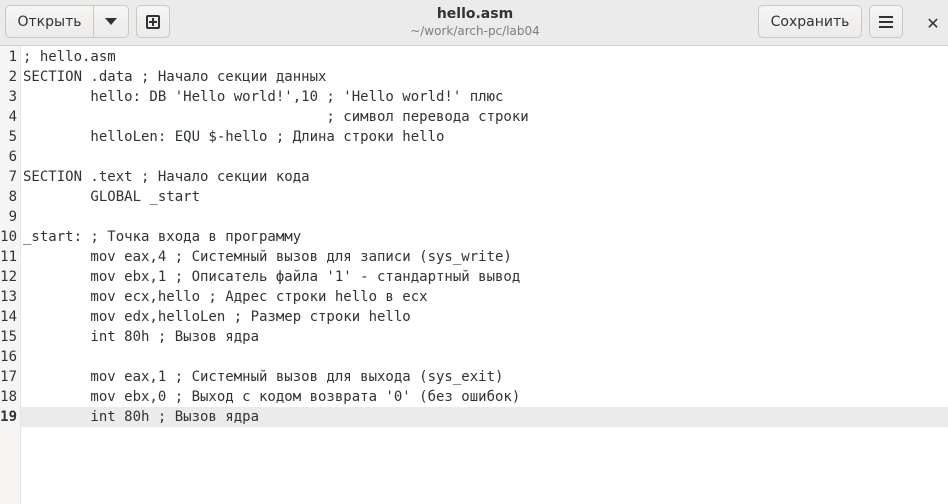 Image resolution: width=948 pixels, height=504 pixels. I want to click on save-button: Сохранить, so click(810, 21).